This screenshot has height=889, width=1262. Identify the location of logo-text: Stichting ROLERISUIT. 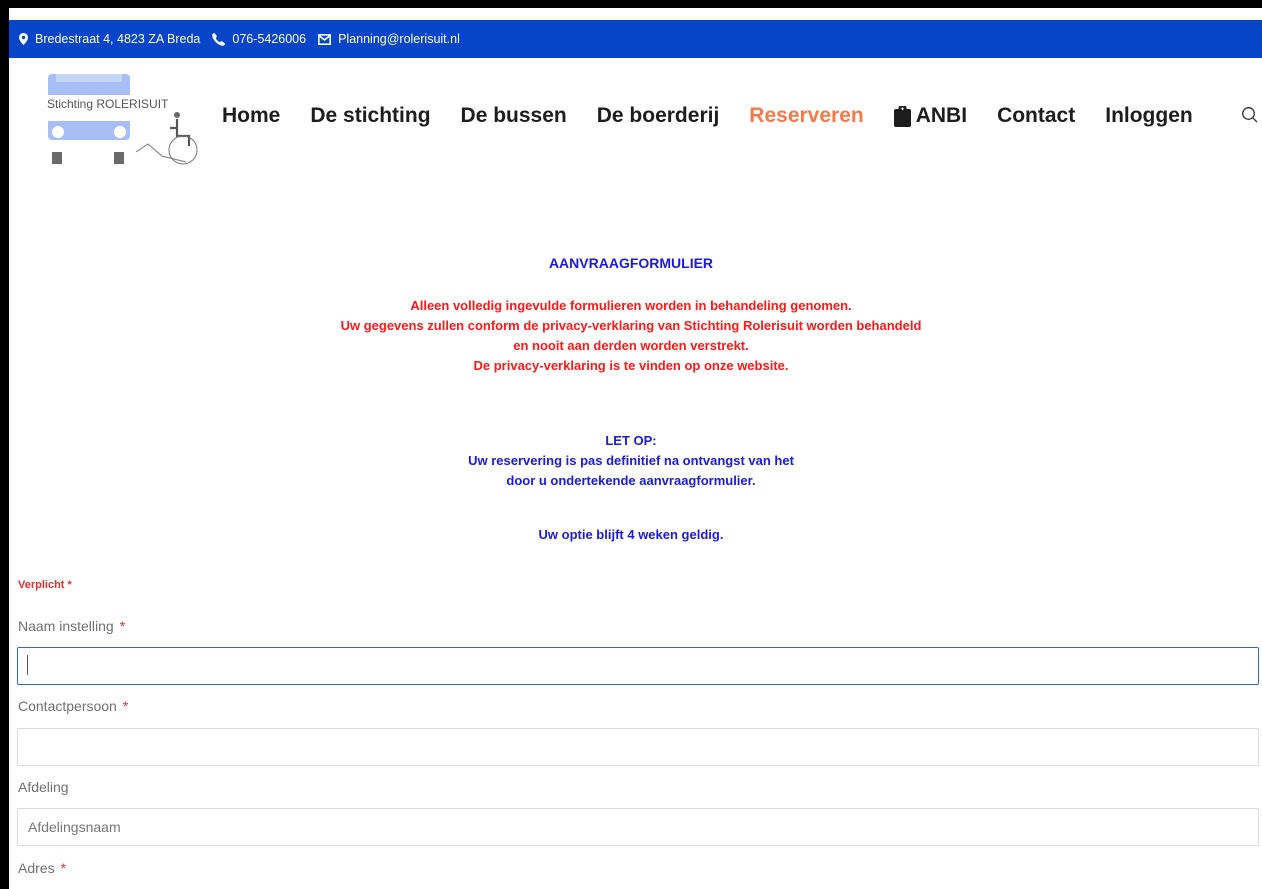
(108, 104).